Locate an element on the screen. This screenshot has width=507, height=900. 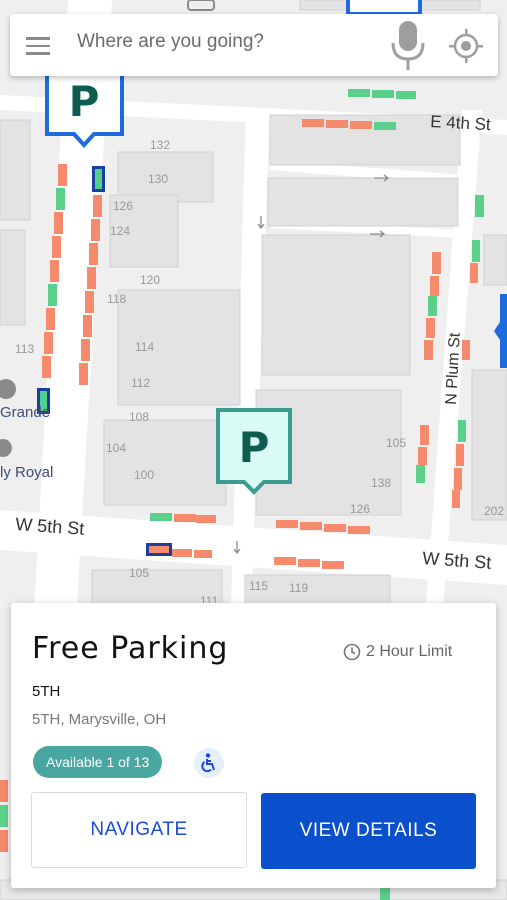
street-label-e4th: E 4th St is located at coordinates (461, 123).